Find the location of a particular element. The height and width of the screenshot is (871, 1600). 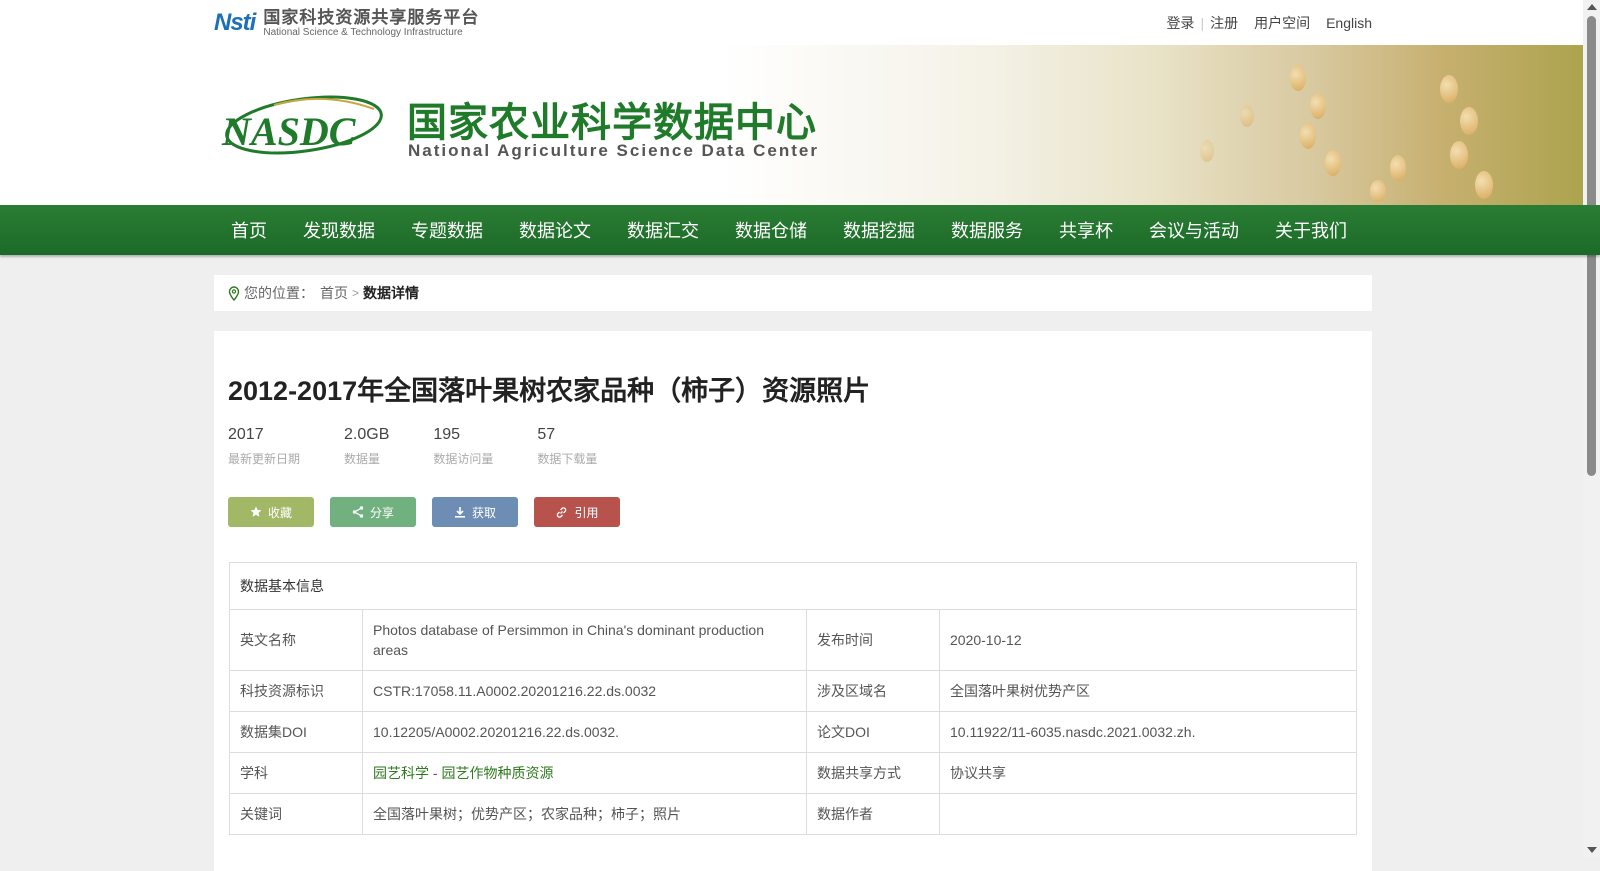

field-label-keywords: 关键词 is located at coordinates (296, 814).